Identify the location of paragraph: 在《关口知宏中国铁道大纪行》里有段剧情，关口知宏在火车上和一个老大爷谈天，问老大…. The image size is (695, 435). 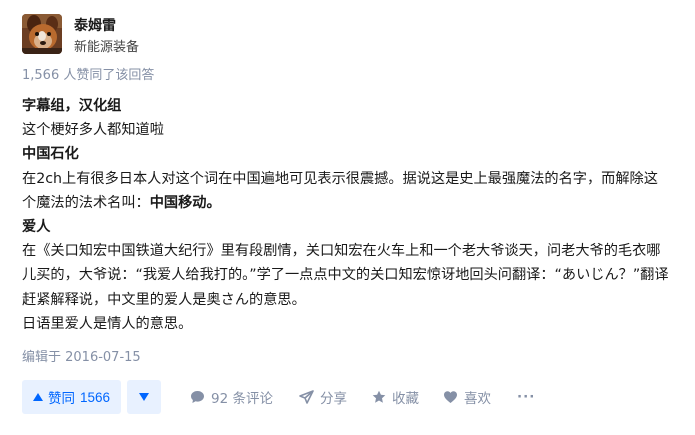
(345, 275).